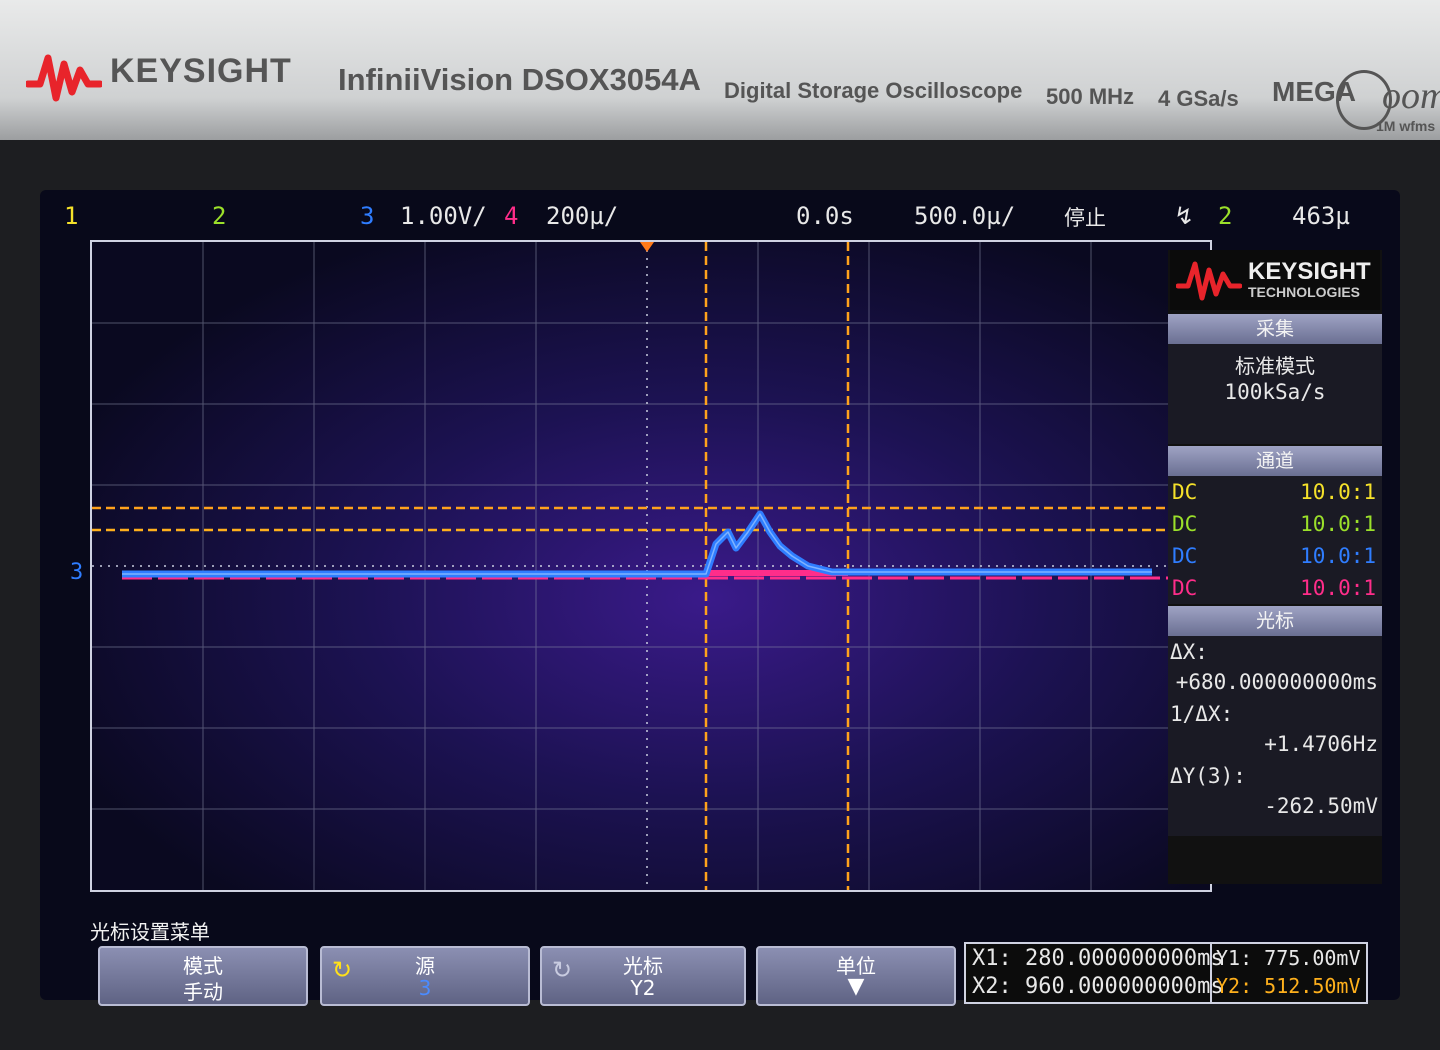 The image size is (1440, 1050). I want to click on ch3-label: 3, so click(367, 216).